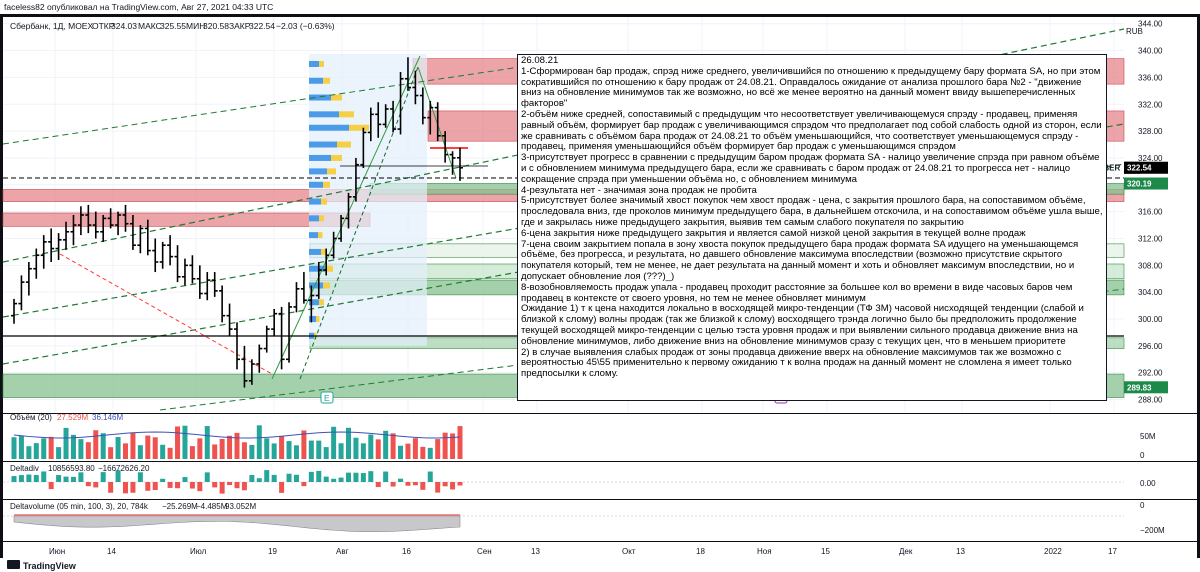 This screenshot has height=572, width=1200. Describe the element at coordinates (960, 551) in the screenshot. I see `time-axis-tick: 13` at that location.